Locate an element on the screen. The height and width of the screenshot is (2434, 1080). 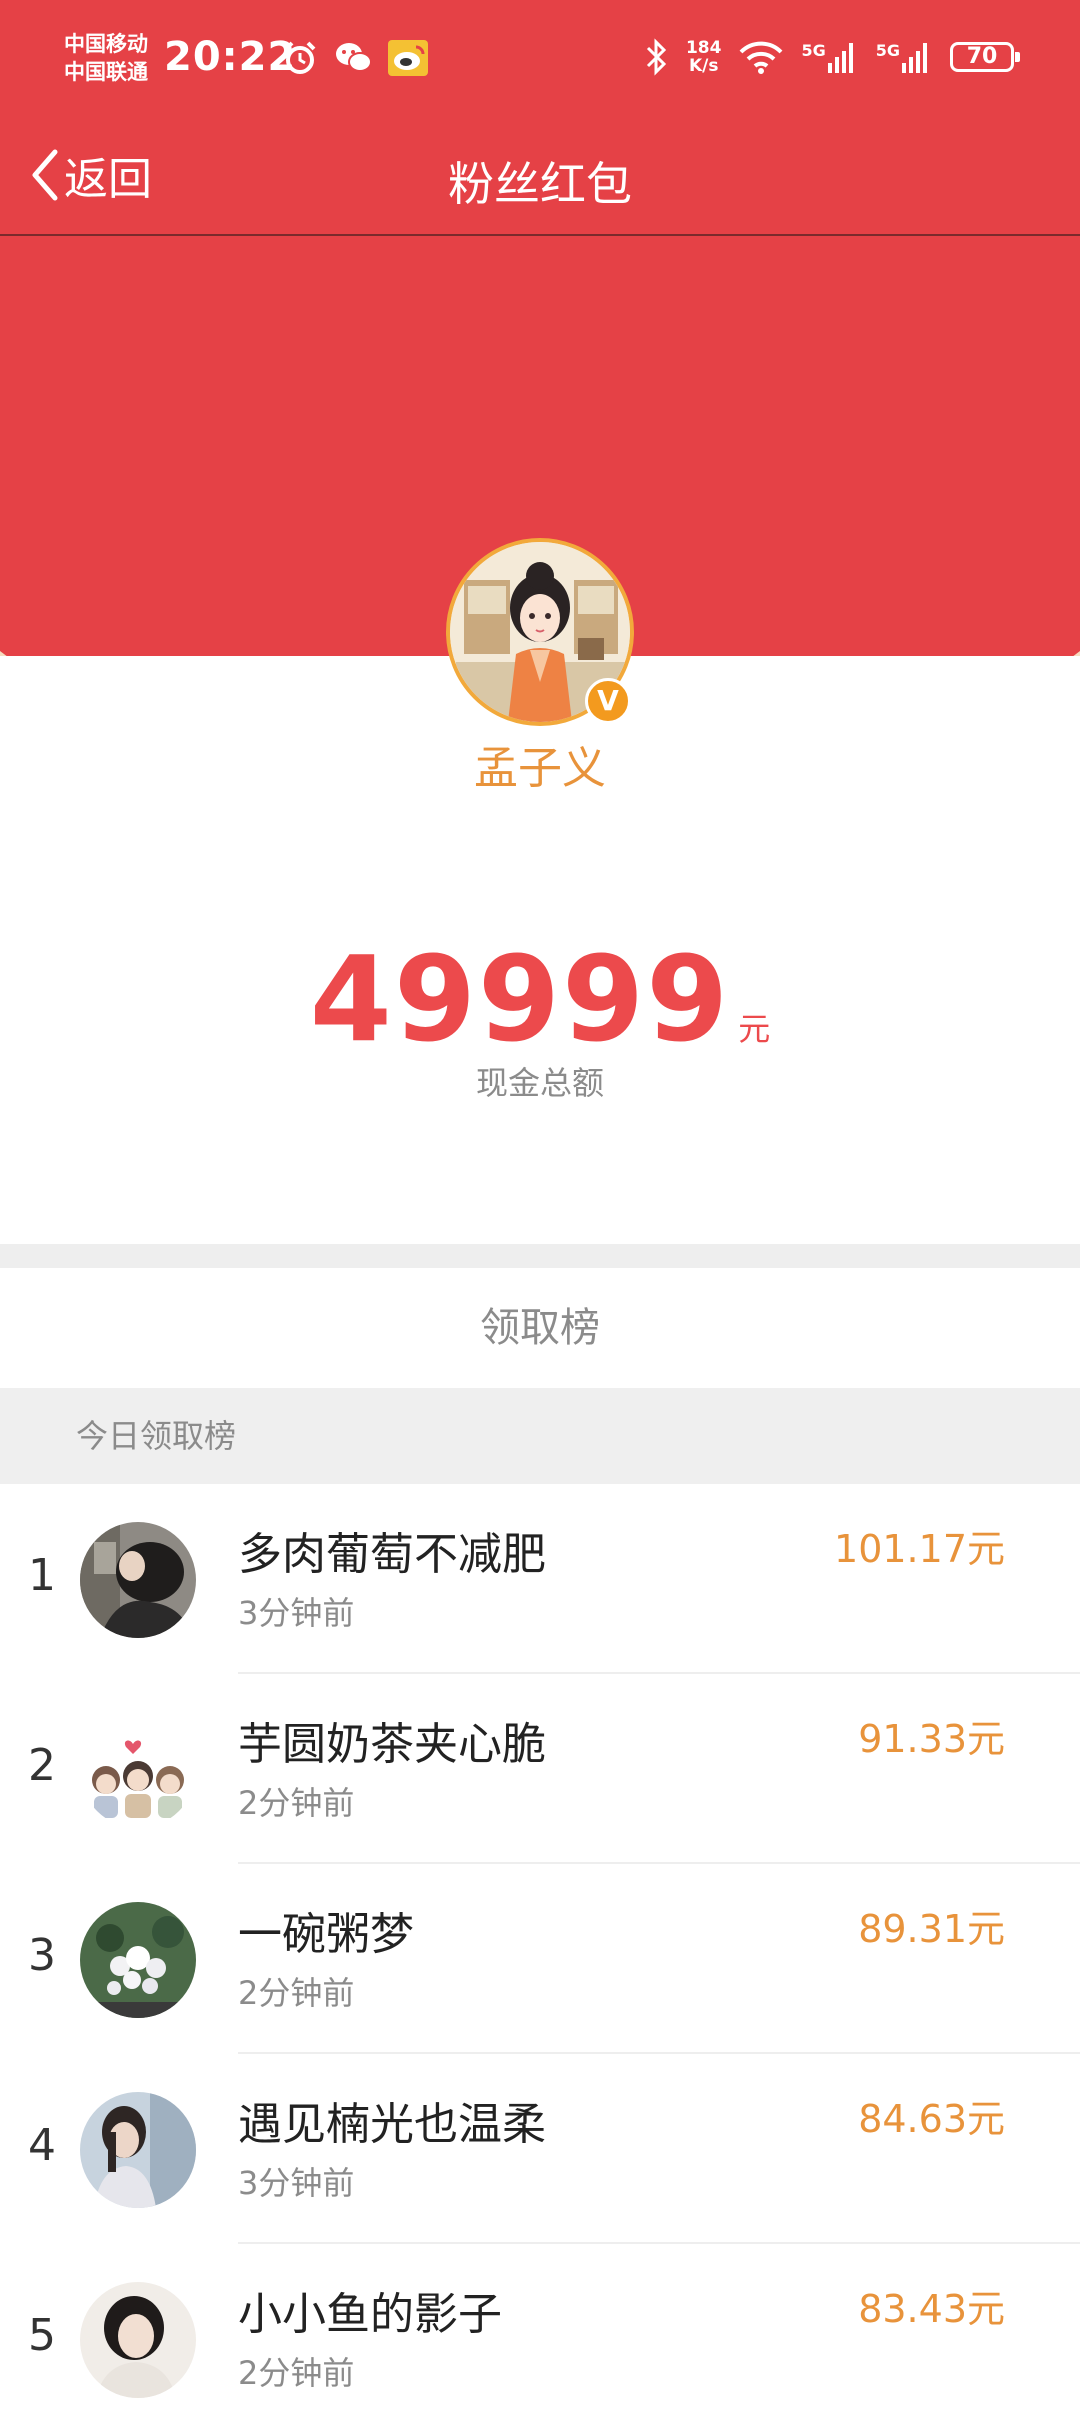
user-name: 遇见楠光也温柔 is located at coordinates (392, 2124).